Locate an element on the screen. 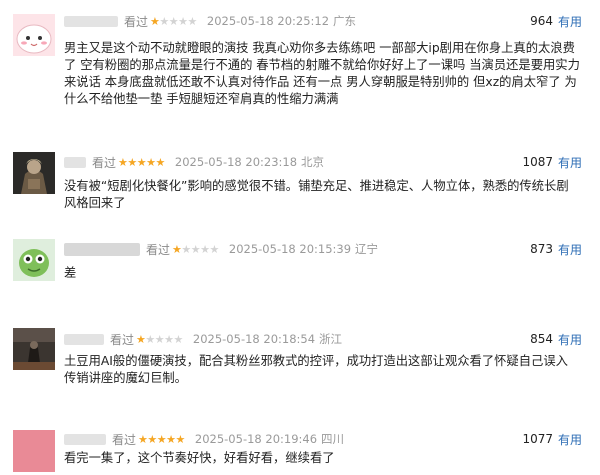  review-content: 看完一集了，这个节奏好快，好看好看，继续看了 is located at coordinates (199, 458).